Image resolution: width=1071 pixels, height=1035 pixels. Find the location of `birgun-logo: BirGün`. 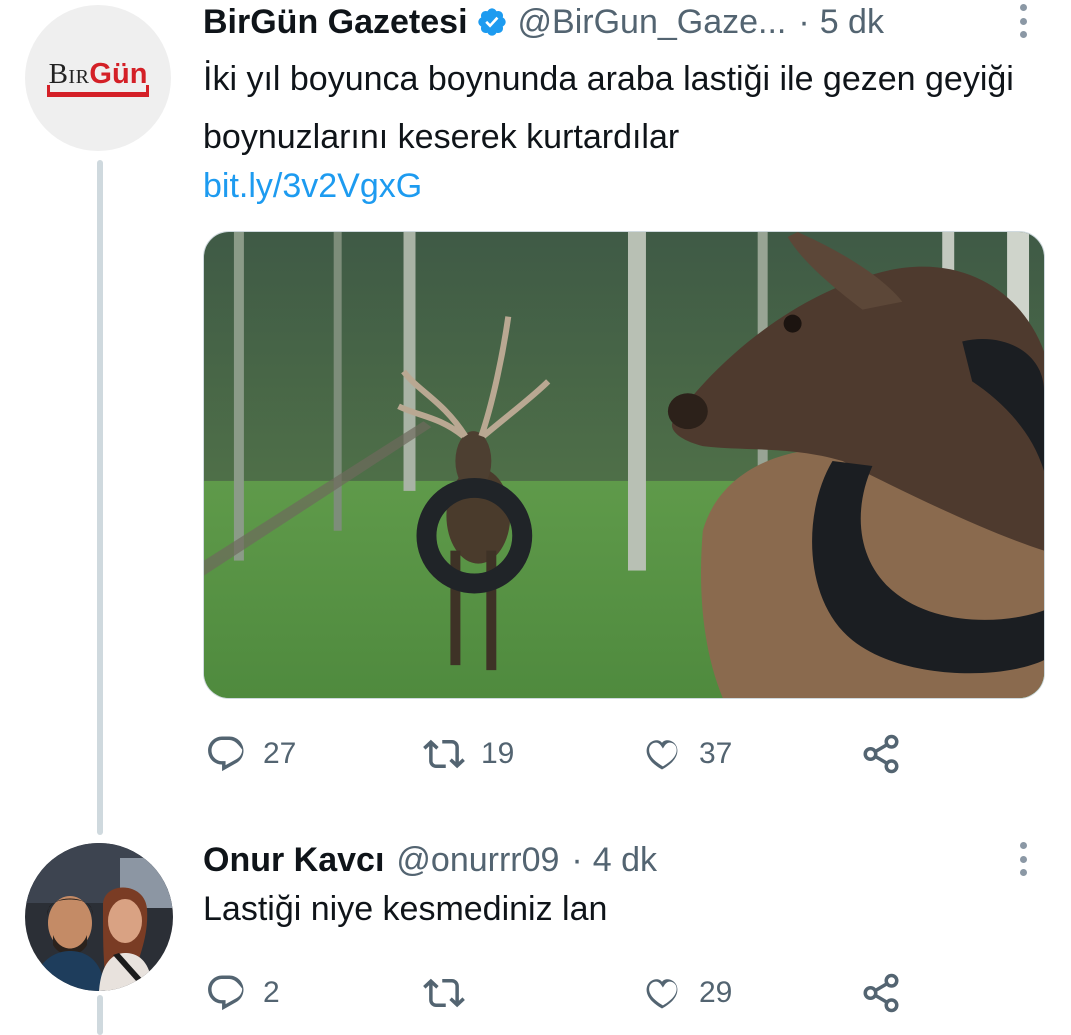

birgun-logo: BirGün is located at coordinates (98, 78).